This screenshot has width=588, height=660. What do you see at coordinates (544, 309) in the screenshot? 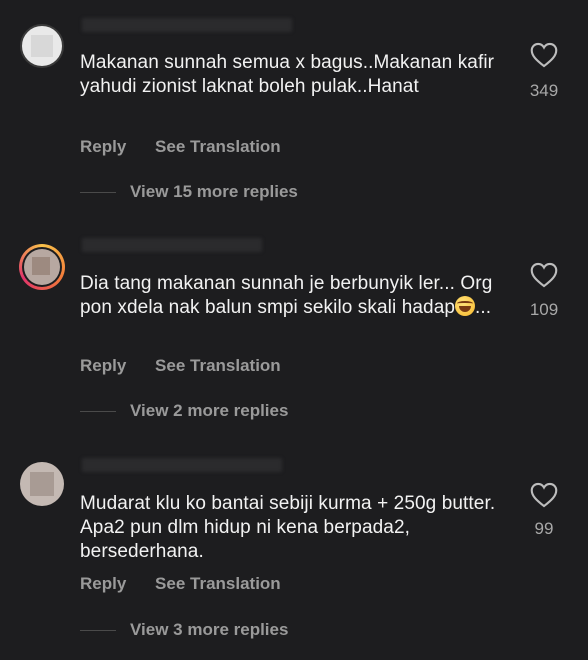
I see `like-count: 109` at bounding box center [544, 309].